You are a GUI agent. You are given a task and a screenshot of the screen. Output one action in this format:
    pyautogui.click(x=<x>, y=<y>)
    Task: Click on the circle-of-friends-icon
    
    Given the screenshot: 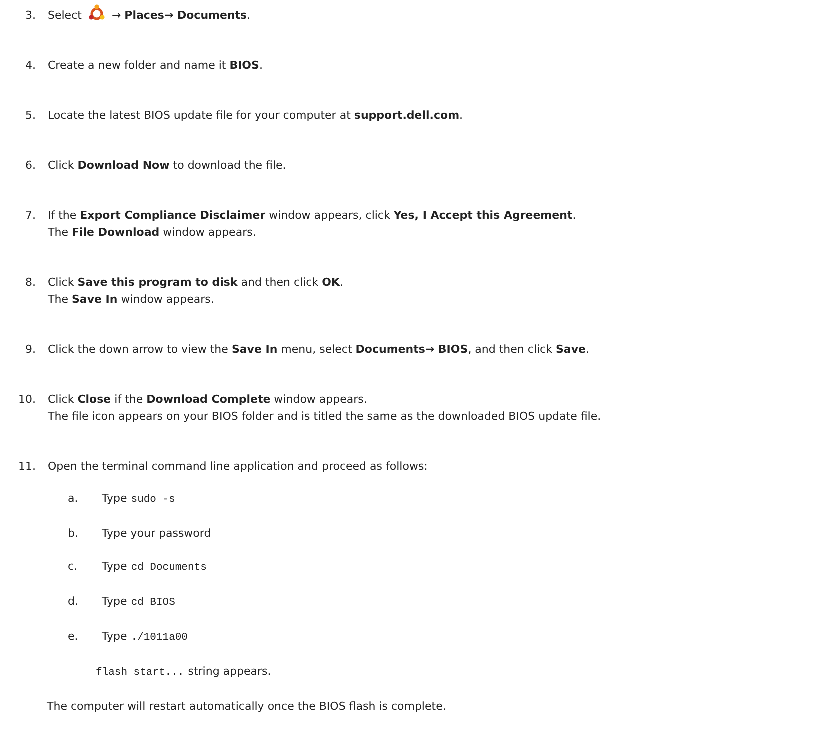 What is the action you would take?
    pyautogui.click(x=97, y=13)
    